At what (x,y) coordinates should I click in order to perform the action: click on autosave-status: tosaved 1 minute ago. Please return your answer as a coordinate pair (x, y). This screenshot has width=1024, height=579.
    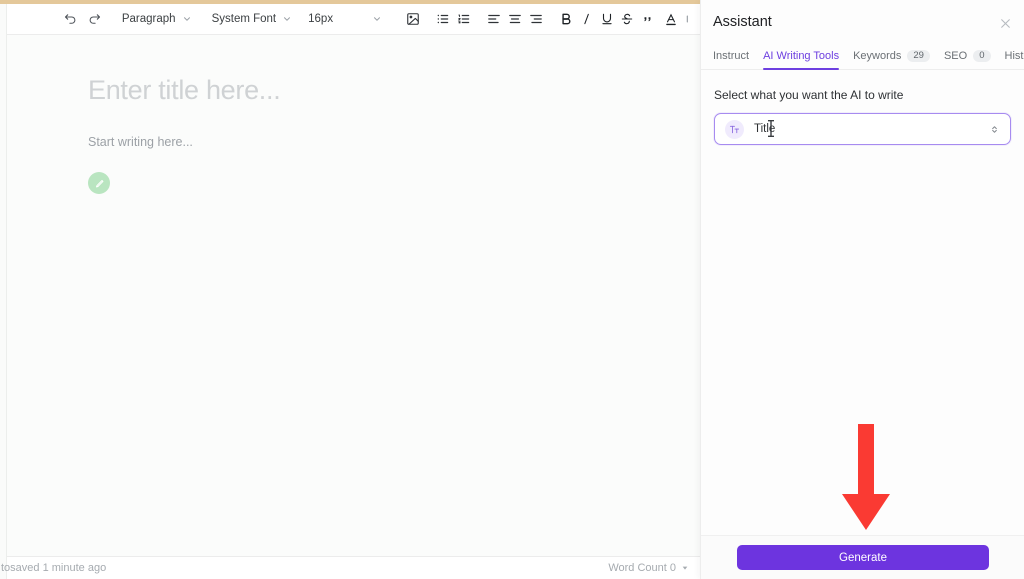
    Looking at the image, I should click on (54, 568).